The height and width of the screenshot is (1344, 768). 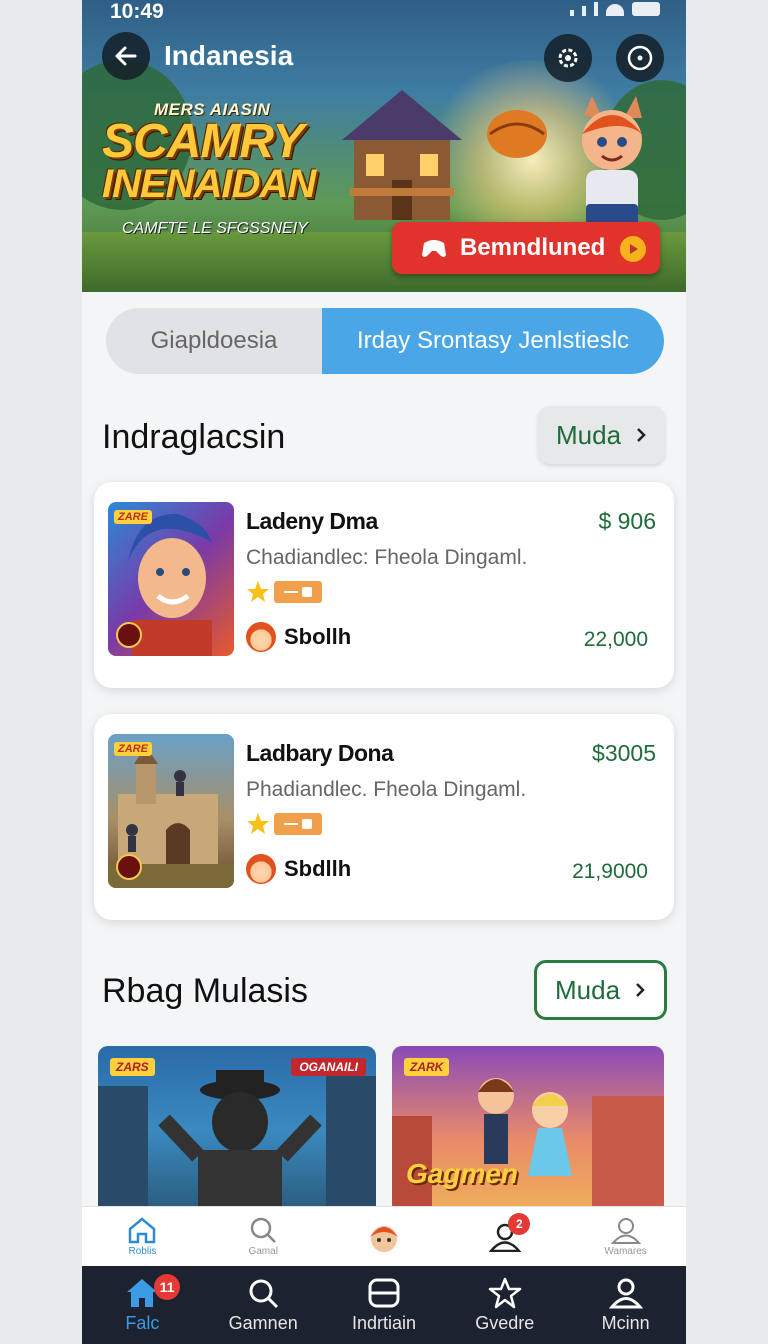 I want to click on tab-irday-srontasy: Irday Srontasy Jenlstieslc, so click(x=493, y=341).